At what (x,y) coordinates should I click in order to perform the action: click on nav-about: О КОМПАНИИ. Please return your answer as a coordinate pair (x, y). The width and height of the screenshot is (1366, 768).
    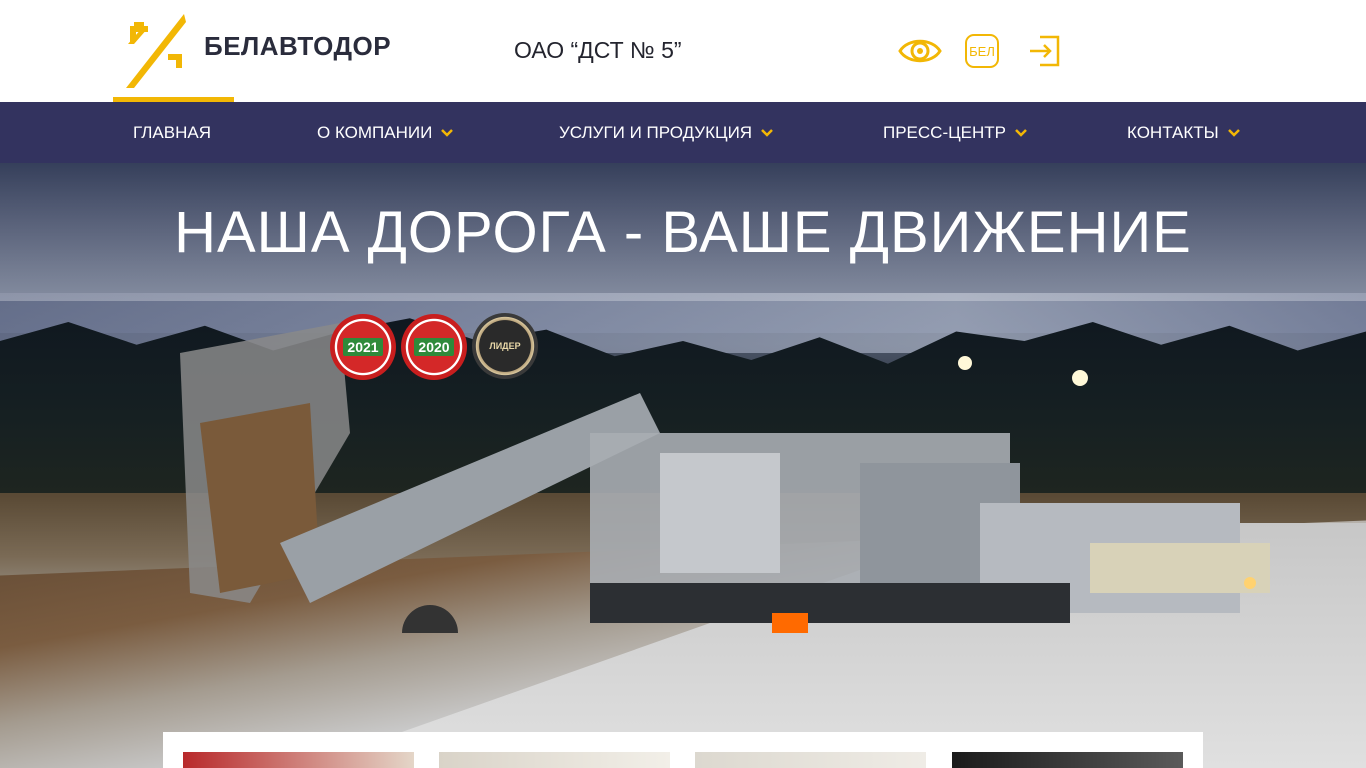
    Looking at the image, I should click on (385, 132).